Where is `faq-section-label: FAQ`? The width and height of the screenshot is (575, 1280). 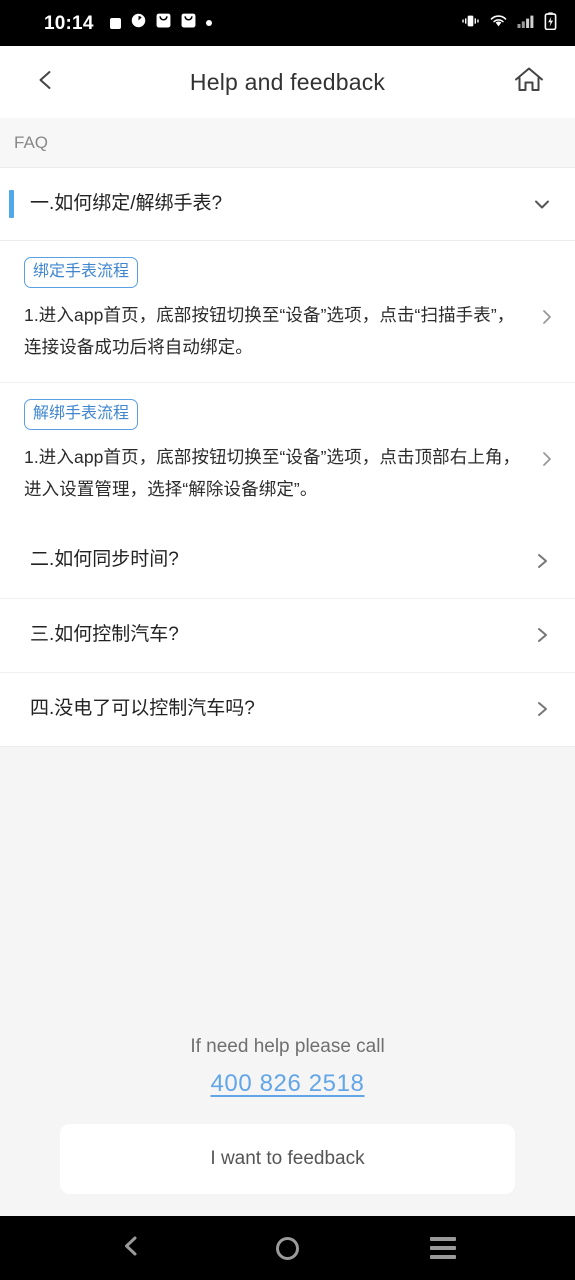
faq-section-label: FAQ is located at coordinates (287, 143).